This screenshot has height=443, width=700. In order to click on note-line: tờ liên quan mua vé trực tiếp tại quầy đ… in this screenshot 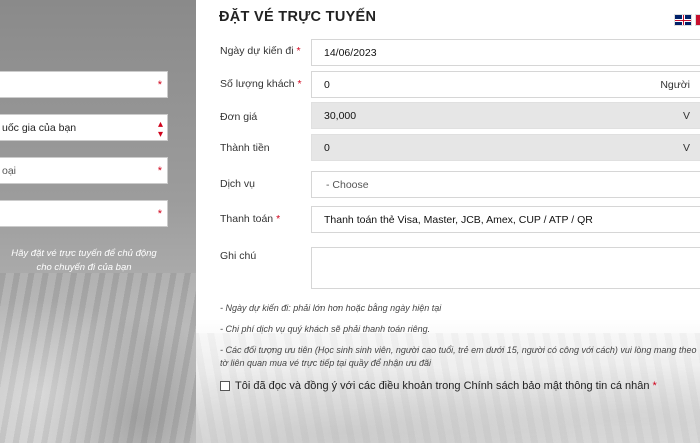, I will do `click(325, 363)`.